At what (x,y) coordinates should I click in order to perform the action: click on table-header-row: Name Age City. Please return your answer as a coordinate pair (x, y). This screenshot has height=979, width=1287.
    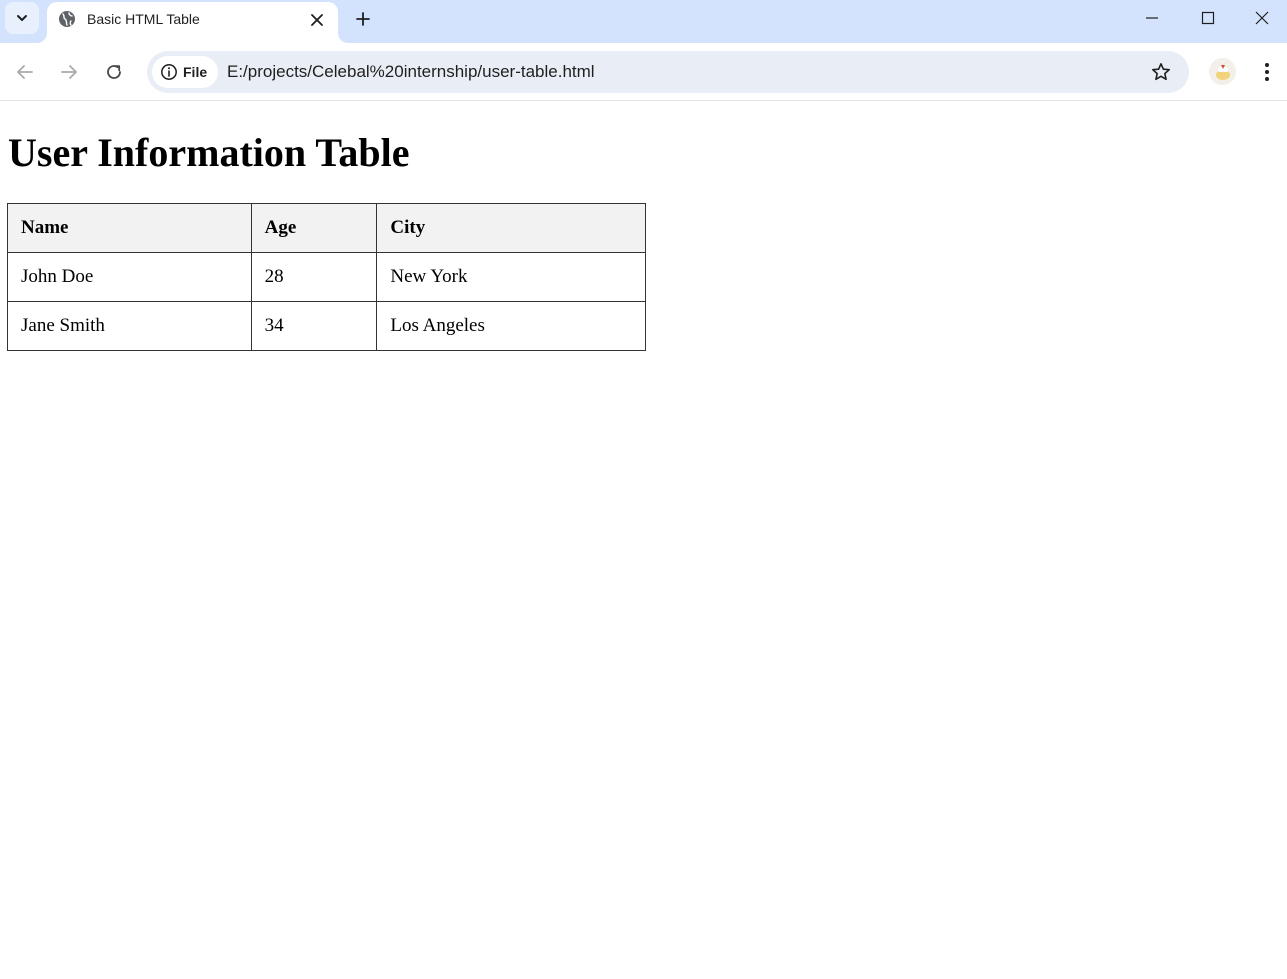
    Looking at the image, I should click on (326, 228).